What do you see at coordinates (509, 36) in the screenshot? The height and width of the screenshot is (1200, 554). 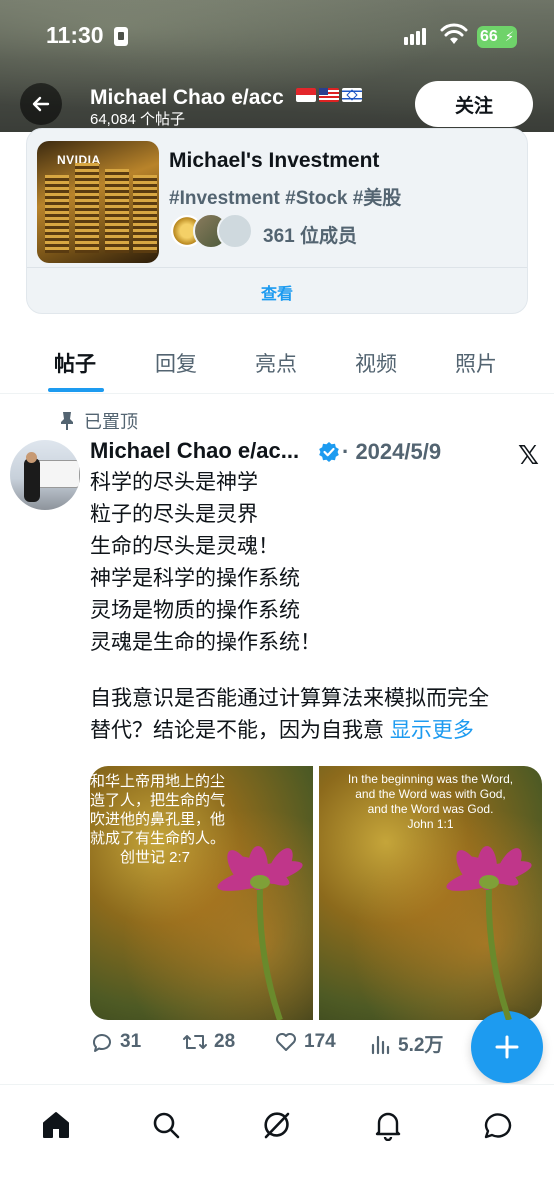 I see `charging-icon: ⚡` at bounding box center [509, 36].